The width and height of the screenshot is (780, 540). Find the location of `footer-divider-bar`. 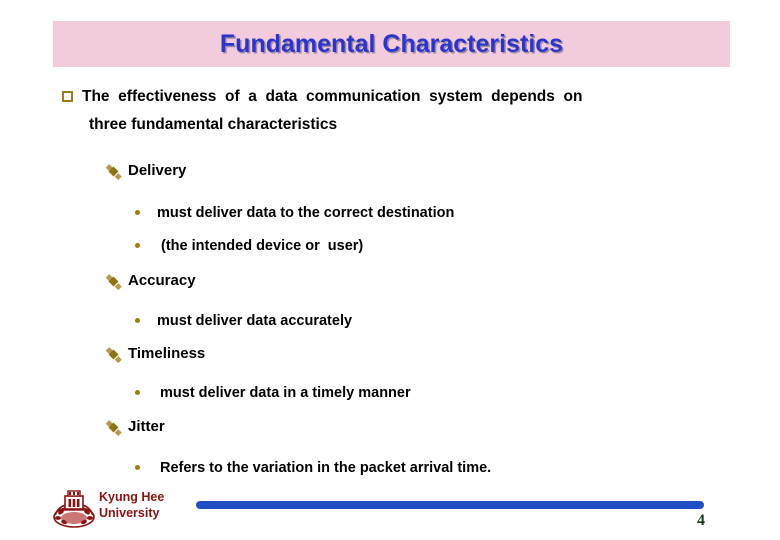

footer-divider-bar is located at coordinates (450, 505).